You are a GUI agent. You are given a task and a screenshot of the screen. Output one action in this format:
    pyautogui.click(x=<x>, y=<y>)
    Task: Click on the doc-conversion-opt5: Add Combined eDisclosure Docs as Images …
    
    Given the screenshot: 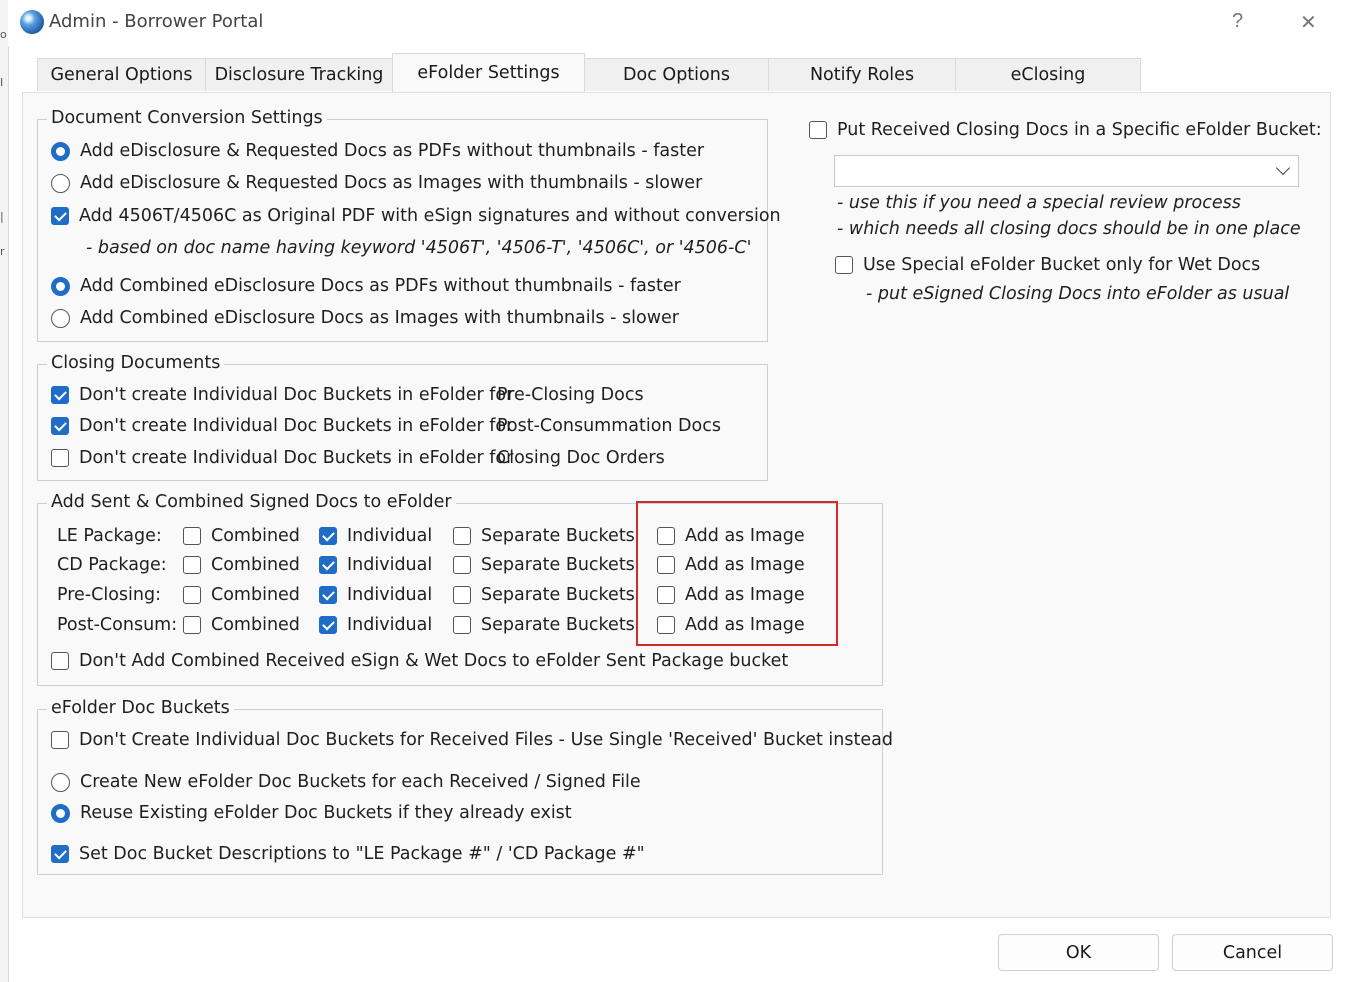 What is the action you would take?
    pyautogui.click(x=365, y=318)
    